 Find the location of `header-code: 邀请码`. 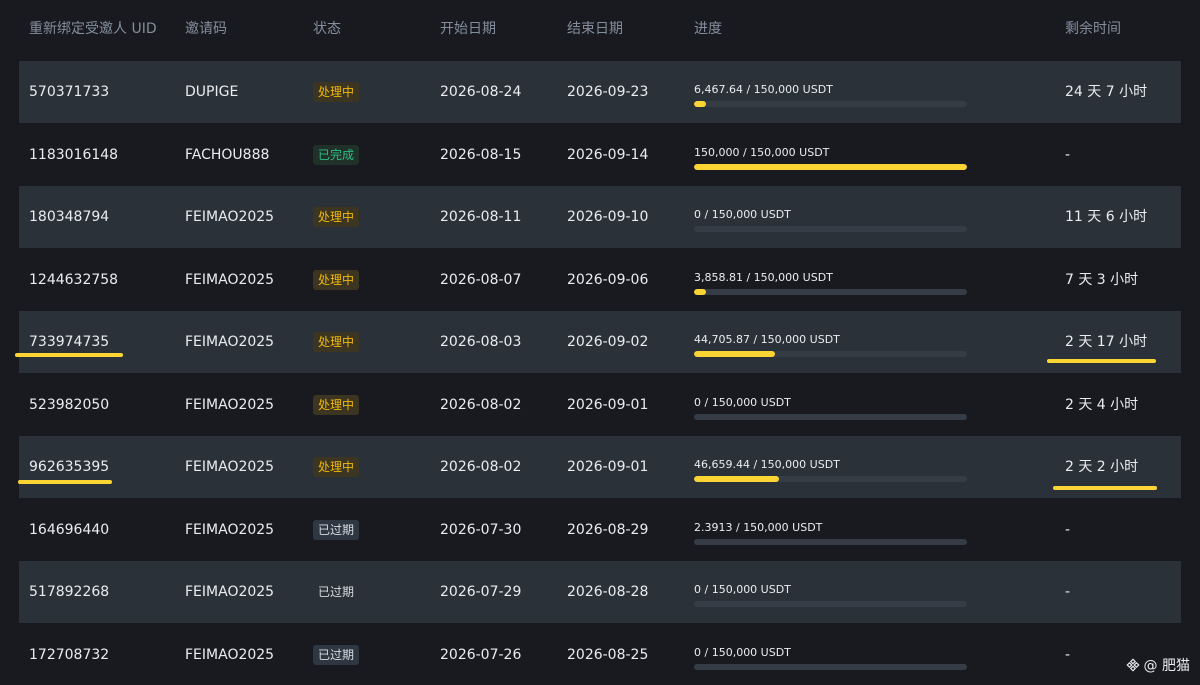

header-code: 邀请码 is located at coordinates (206, 29).